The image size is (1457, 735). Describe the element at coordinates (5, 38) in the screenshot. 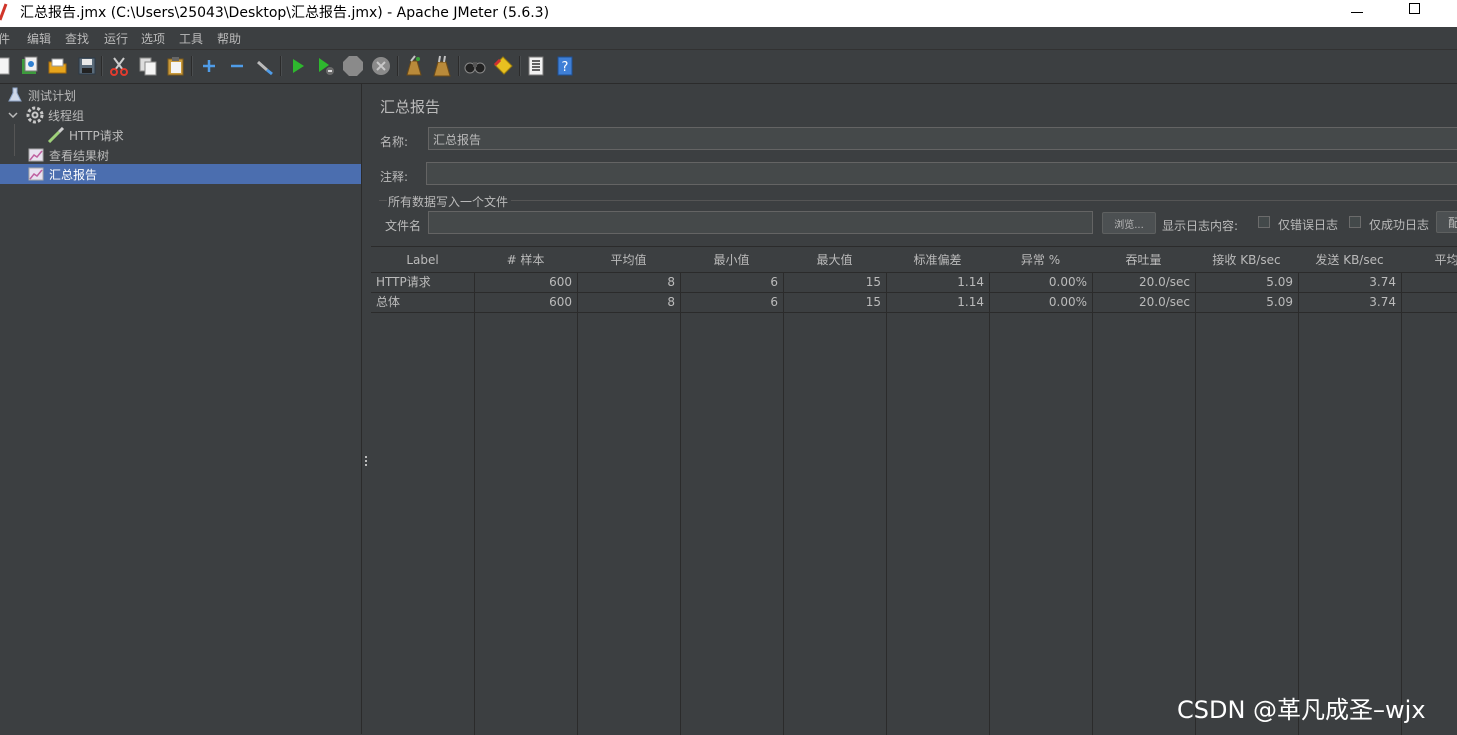

I see `menu-file: 件` at that location.